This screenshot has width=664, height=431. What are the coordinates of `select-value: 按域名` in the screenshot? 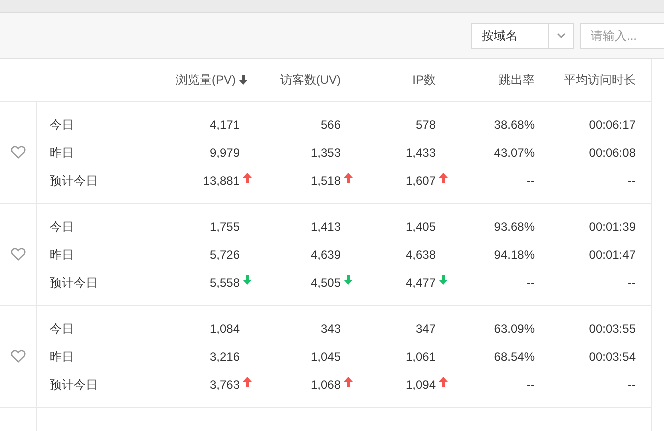 It's located at (500, 36).